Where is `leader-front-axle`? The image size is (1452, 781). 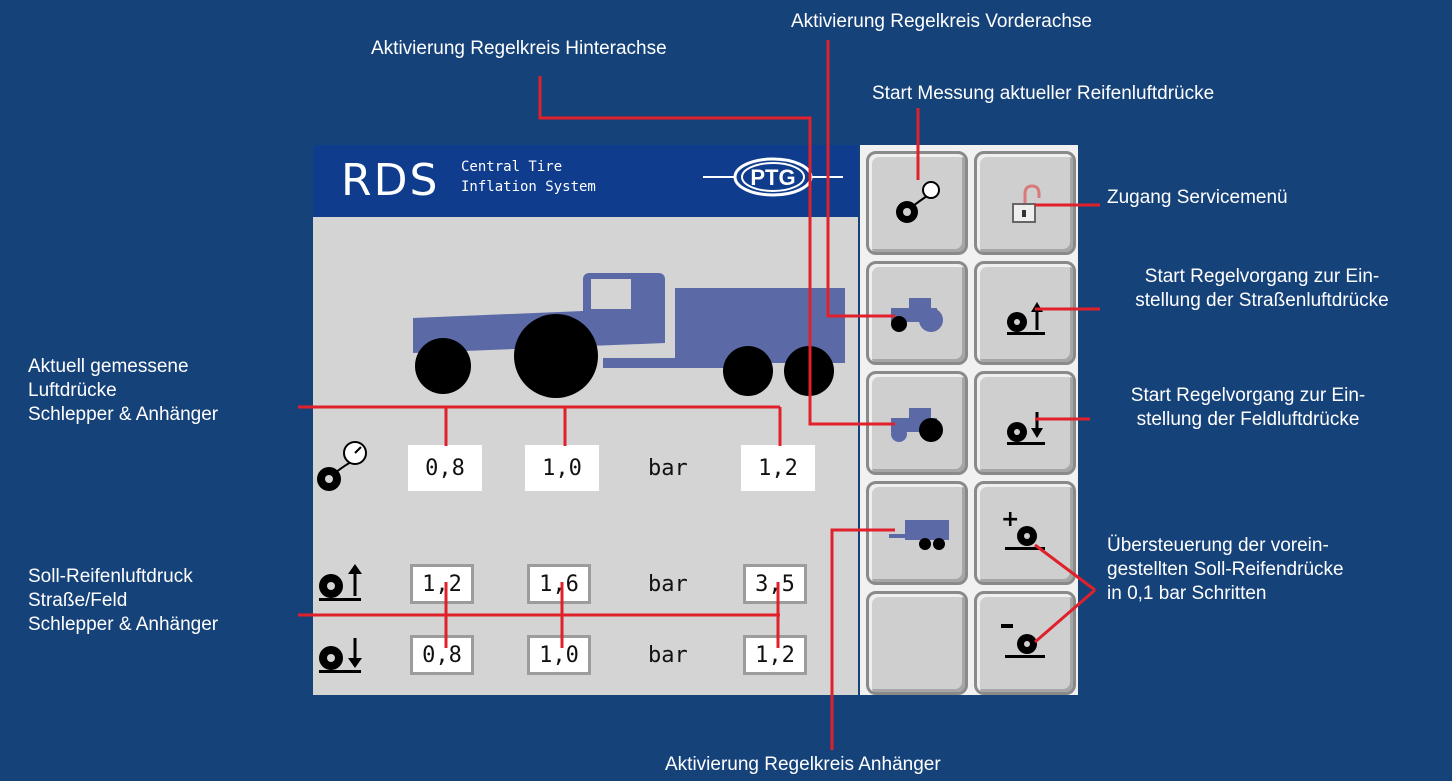
leader-front-axle is located at coordinates (860, 179).